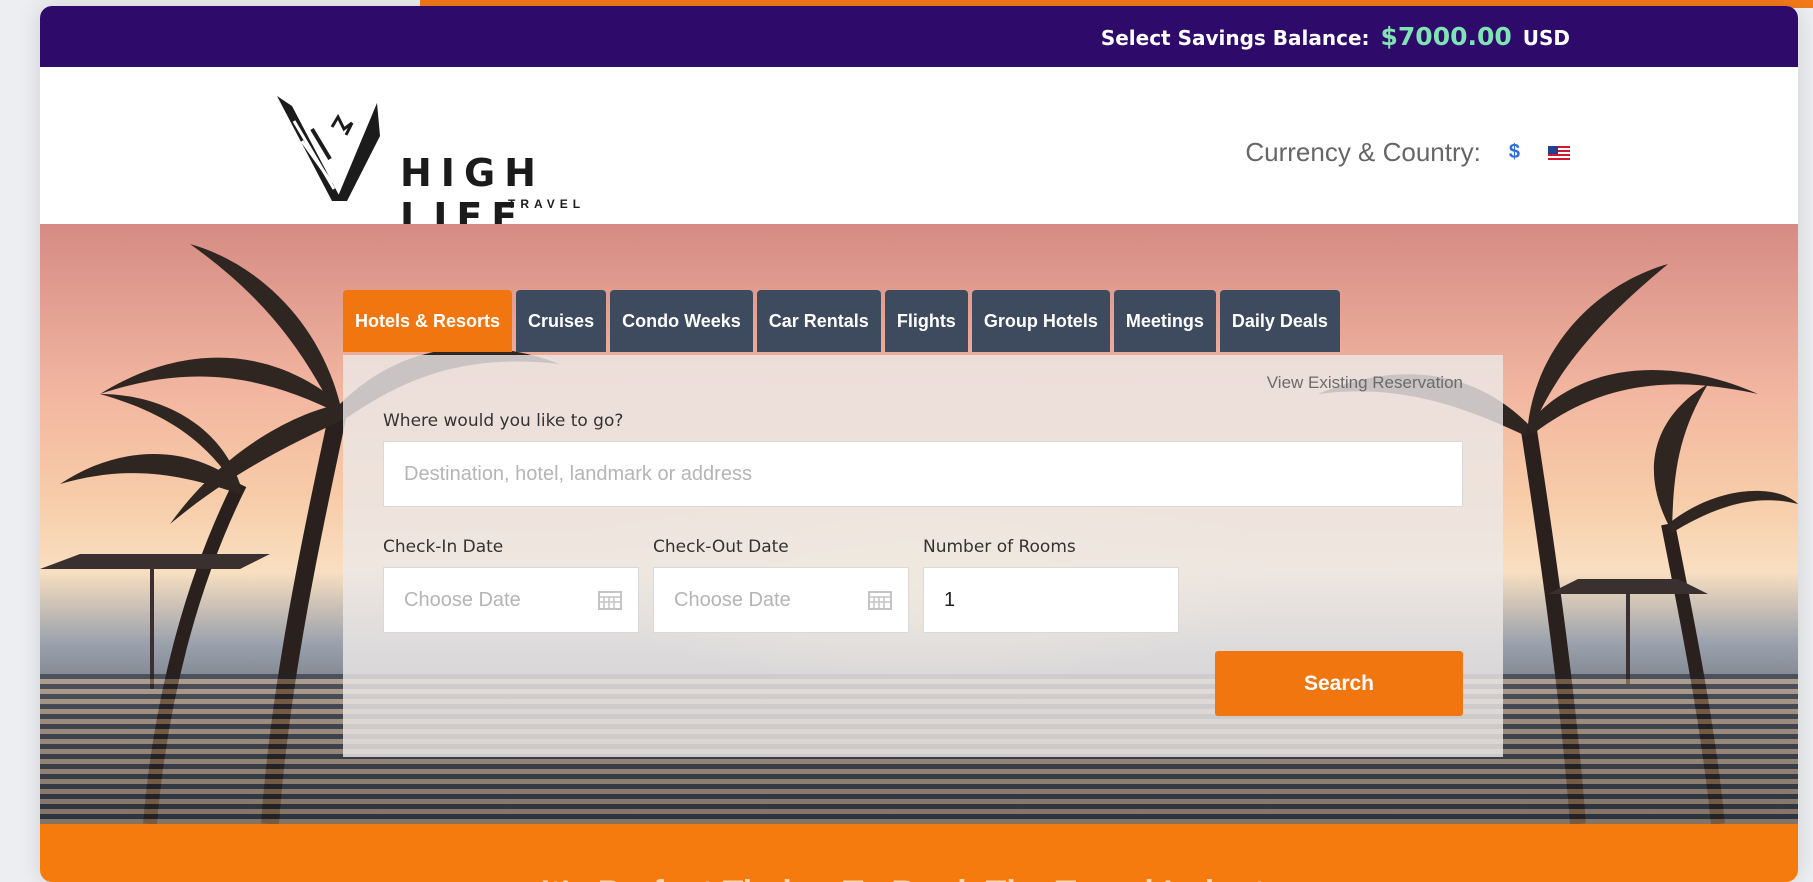 This screenshot has width=1813, height=882. I want to click on rooms-input: 1, so click(1051, 600).